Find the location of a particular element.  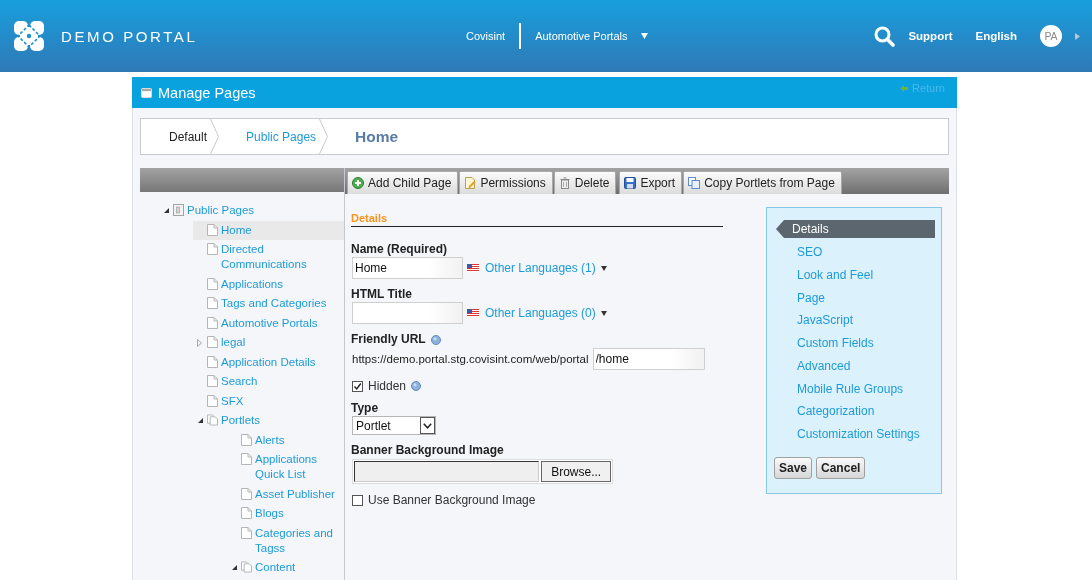

side-nav-item: Page is located at coordinates (855, 298).